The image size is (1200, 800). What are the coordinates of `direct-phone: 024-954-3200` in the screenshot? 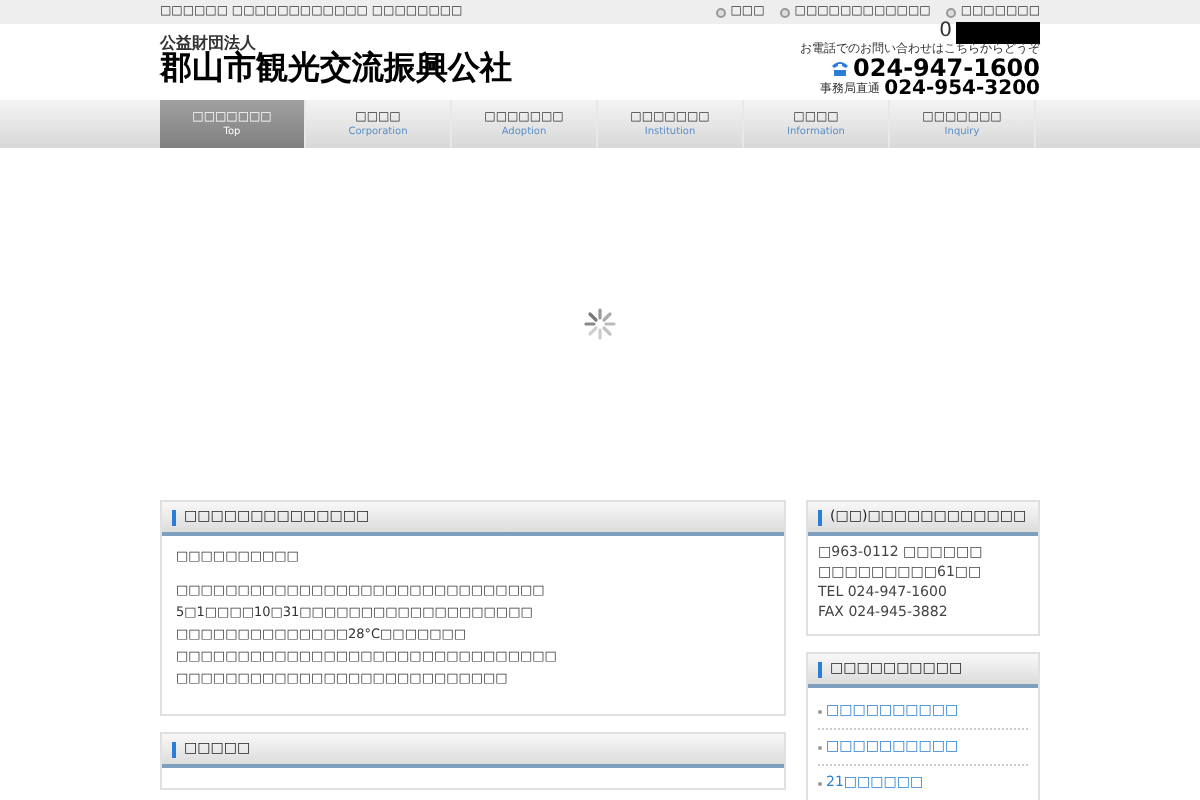 It's located at (962, 89).